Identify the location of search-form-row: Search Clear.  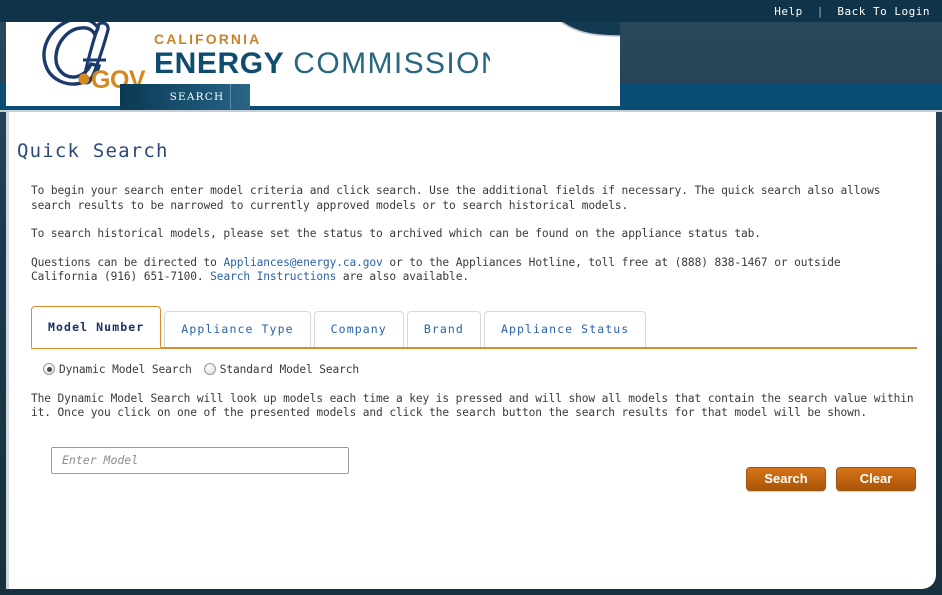
(472, 476).